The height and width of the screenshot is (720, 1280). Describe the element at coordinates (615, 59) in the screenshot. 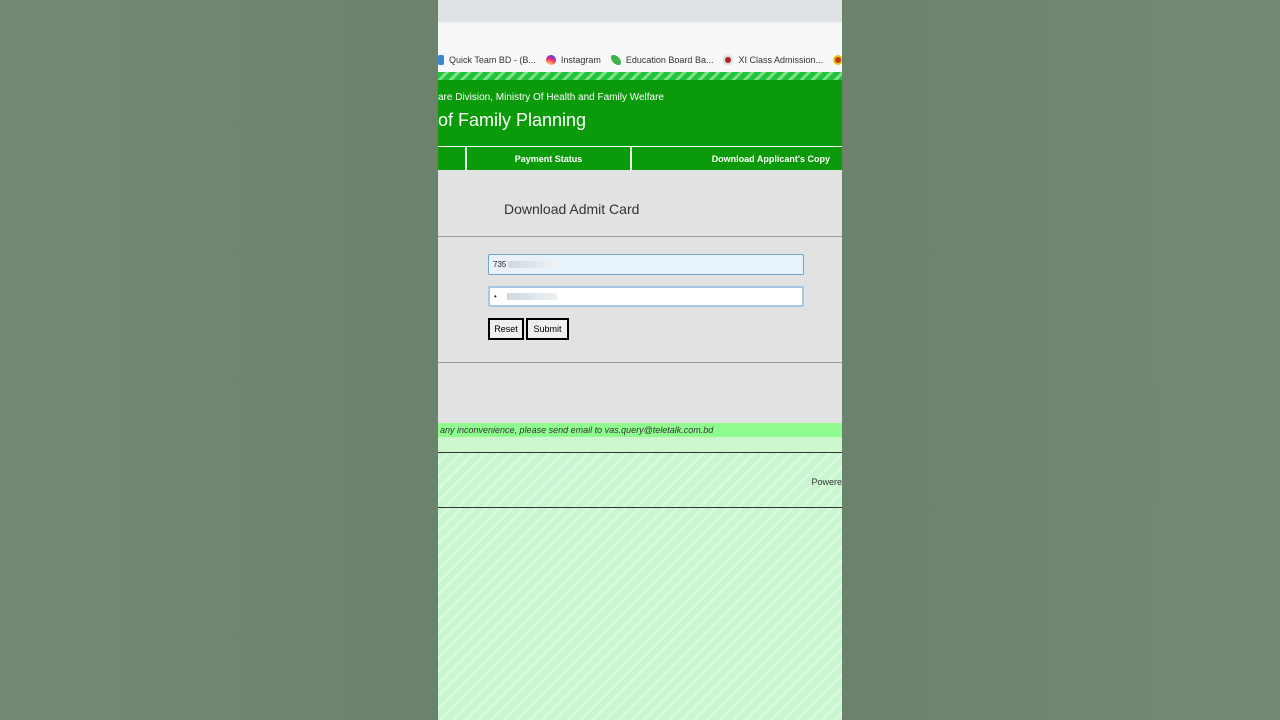

I see `leaf-icon` at that location.